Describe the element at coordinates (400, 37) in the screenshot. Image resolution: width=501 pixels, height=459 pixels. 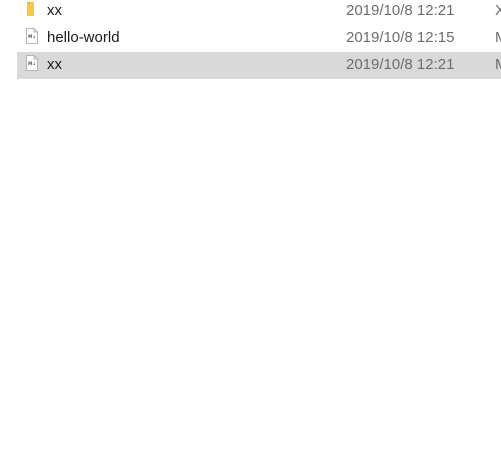
I see `date-modified: 2019/10/8 12:15` at that location.